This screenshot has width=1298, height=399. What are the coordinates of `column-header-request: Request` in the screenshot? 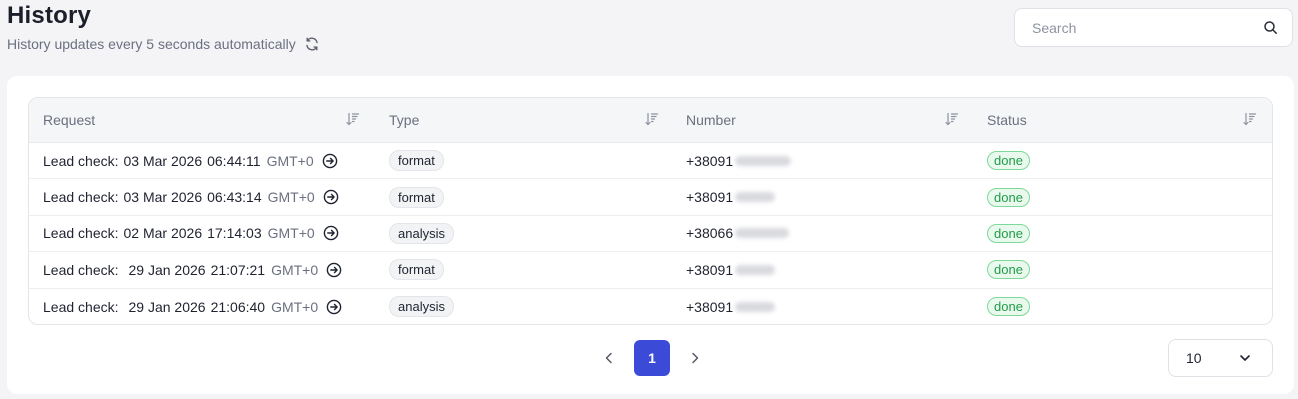 It's located at (201, 120).